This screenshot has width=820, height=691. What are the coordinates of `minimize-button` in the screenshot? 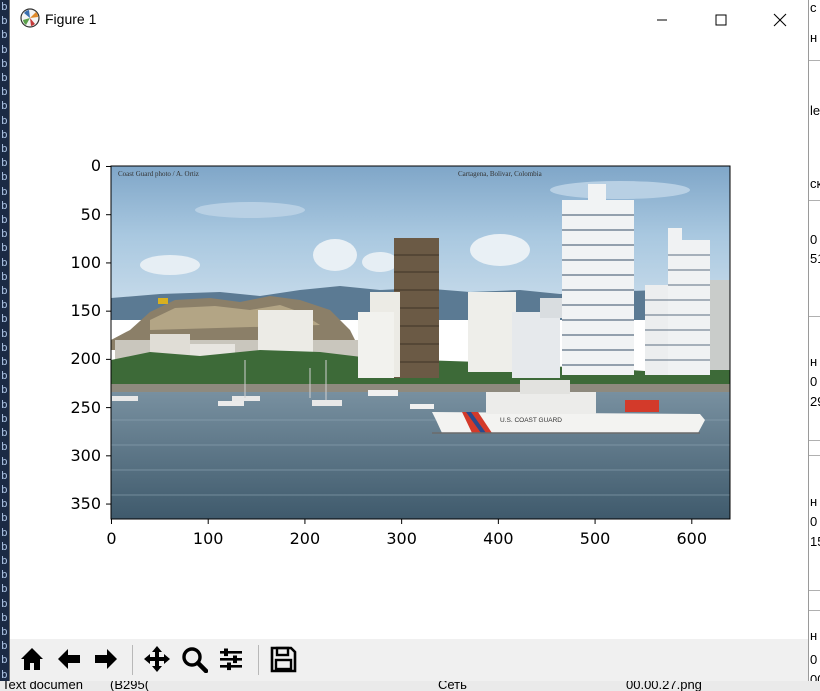 It's located at (662, 19).